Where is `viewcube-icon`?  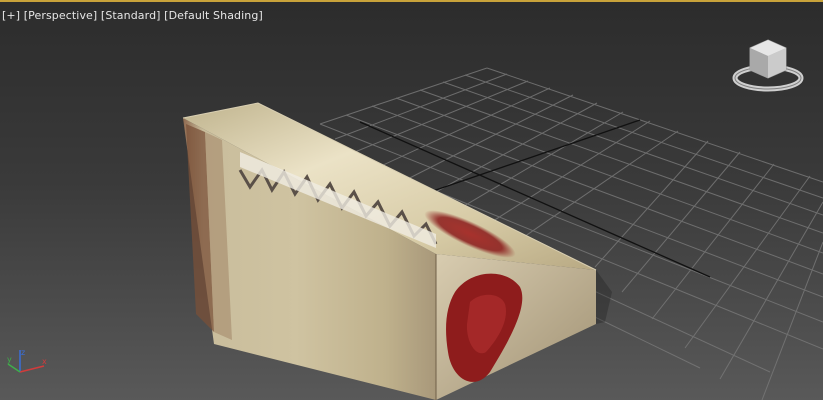
viewcube-icon is located at coordinates (768, 68).